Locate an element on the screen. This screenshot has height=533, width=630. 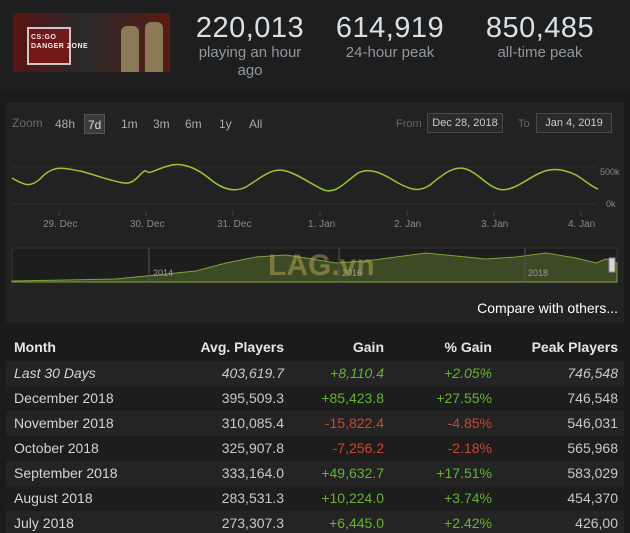
stat-value: 850,485 is located at coordinates (540, 28).